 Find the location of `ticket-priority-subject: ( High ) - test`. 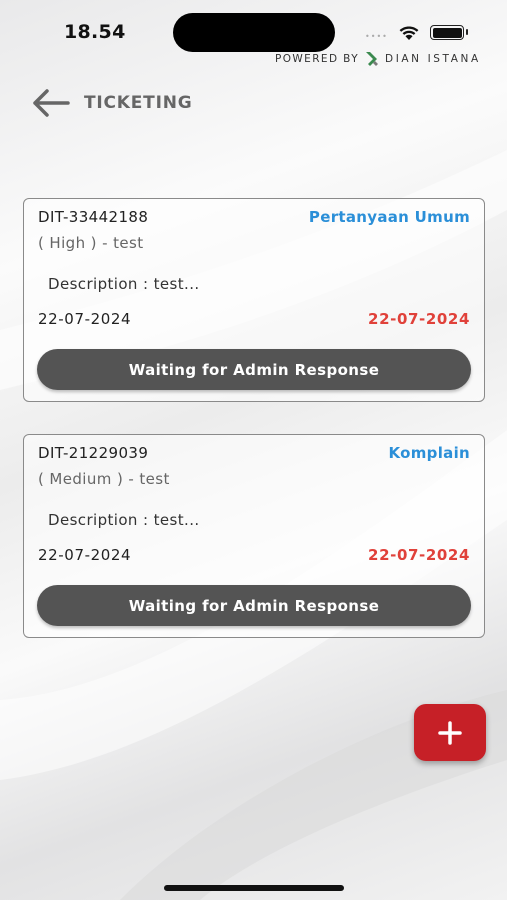

ticket-priority-subject: ( High ) - test is located at coordinates (91, 243).